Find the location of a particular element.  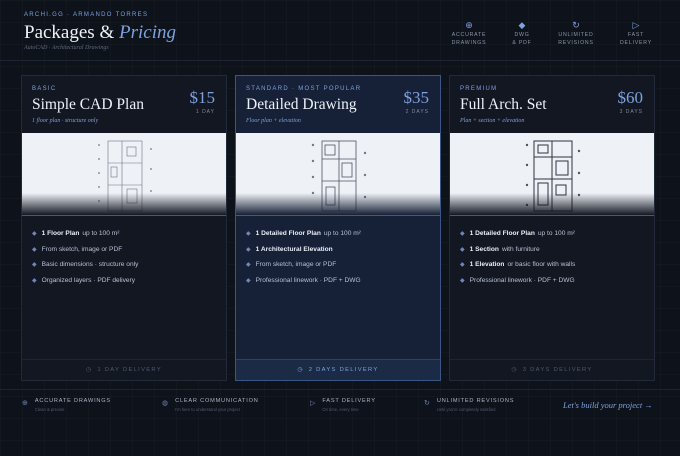

list-item: ◆ 1 Section with furniture is located at coordinates (500, 249).